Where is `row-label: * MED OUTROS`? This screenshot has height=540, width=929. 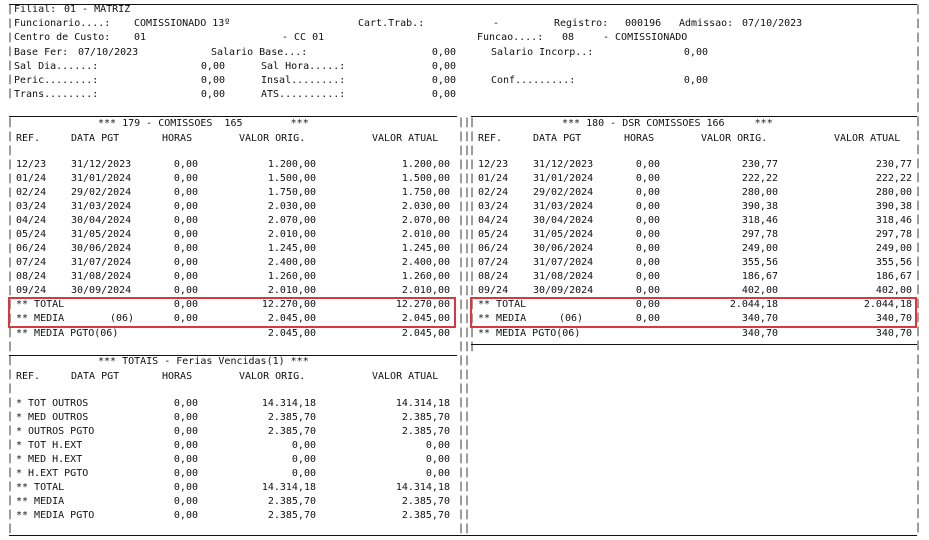
row-label: * MED OUTROS is located at coordinates (52, 417).